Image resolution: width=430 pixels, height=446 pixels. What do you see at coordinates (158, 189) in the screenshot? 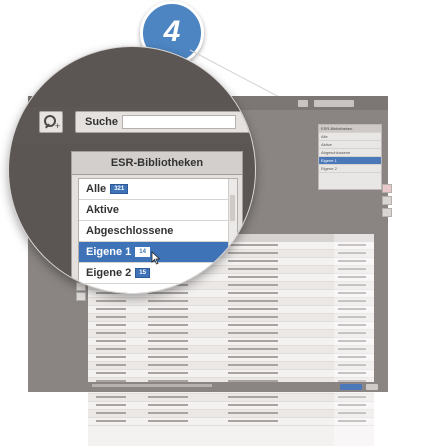
I see `library-item-alle: Alle 321` at bounding box center [158, 189].